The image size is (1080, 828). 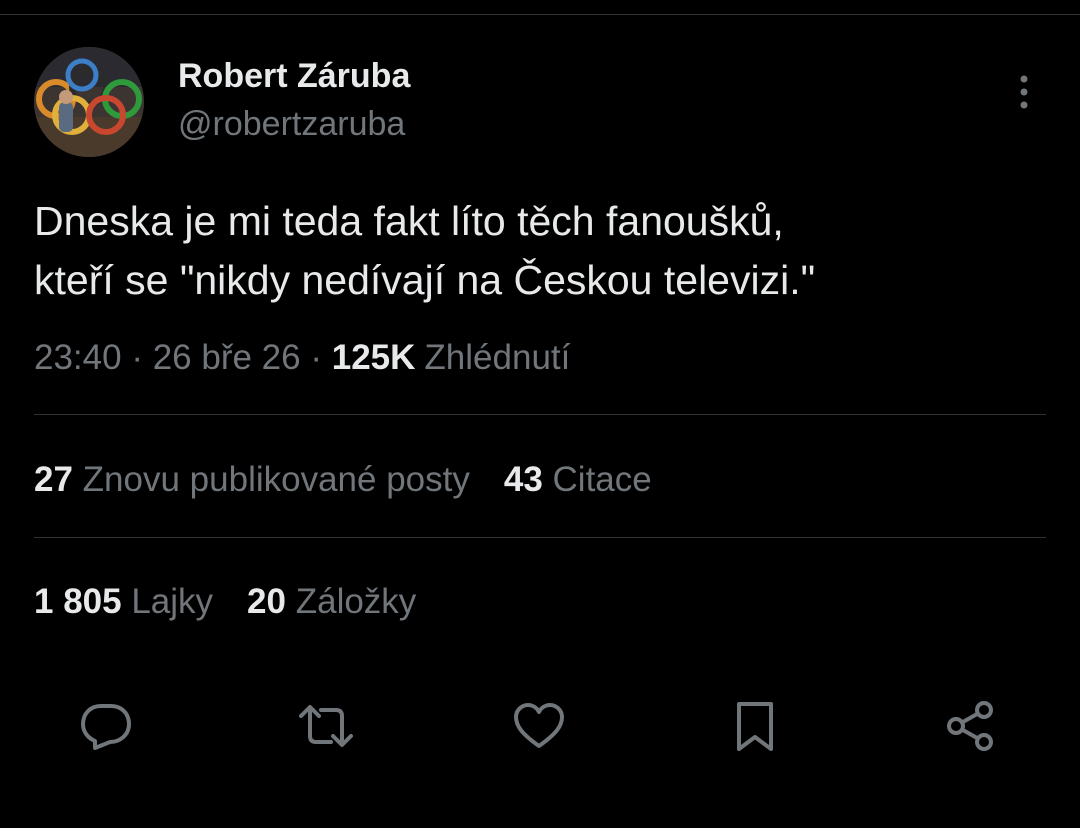 What do you see at coordinates (266, 601) in the screenshot?
I see `bookmarks-count: 20` at bounding box center [266, 601].